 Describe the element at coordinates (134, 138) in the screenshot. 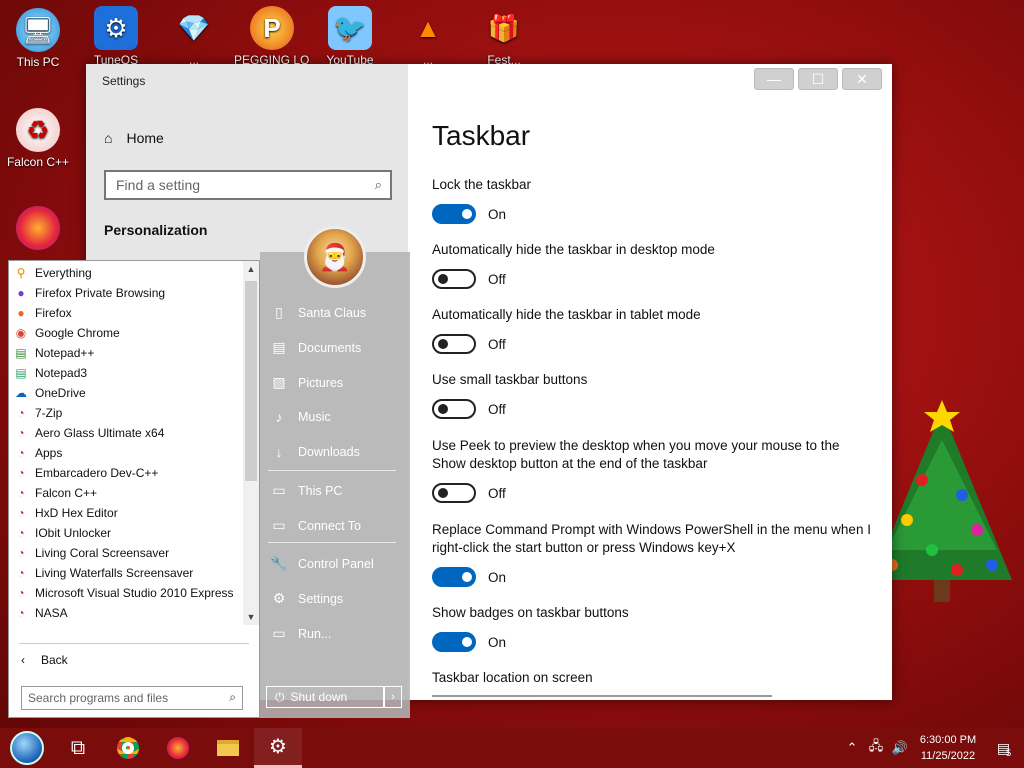

I see `nav-home: ⌂ Home` at that location.